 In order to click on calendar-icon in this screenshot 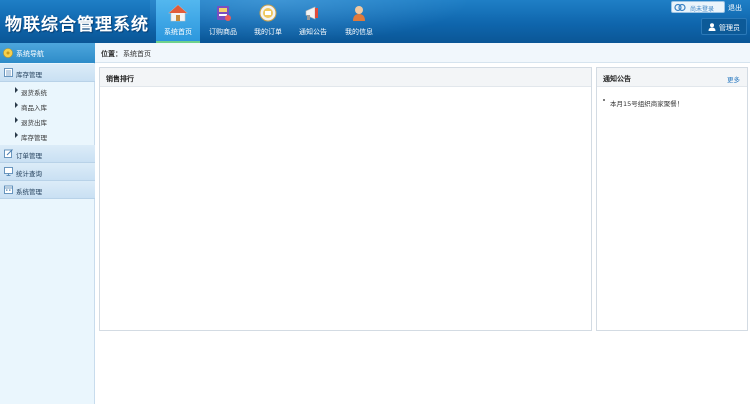, I will do `click(8, 189)`.